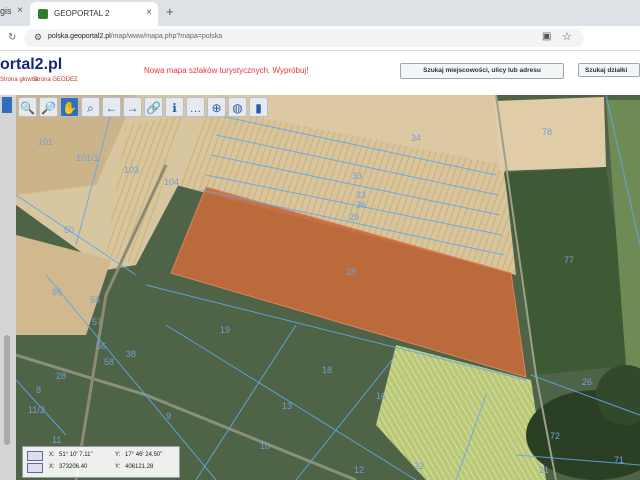 This screenshot has height=480, width=640. Describe the element at coordinates (7, 105) in the screenshot. I see `panel-toggle` at that location.